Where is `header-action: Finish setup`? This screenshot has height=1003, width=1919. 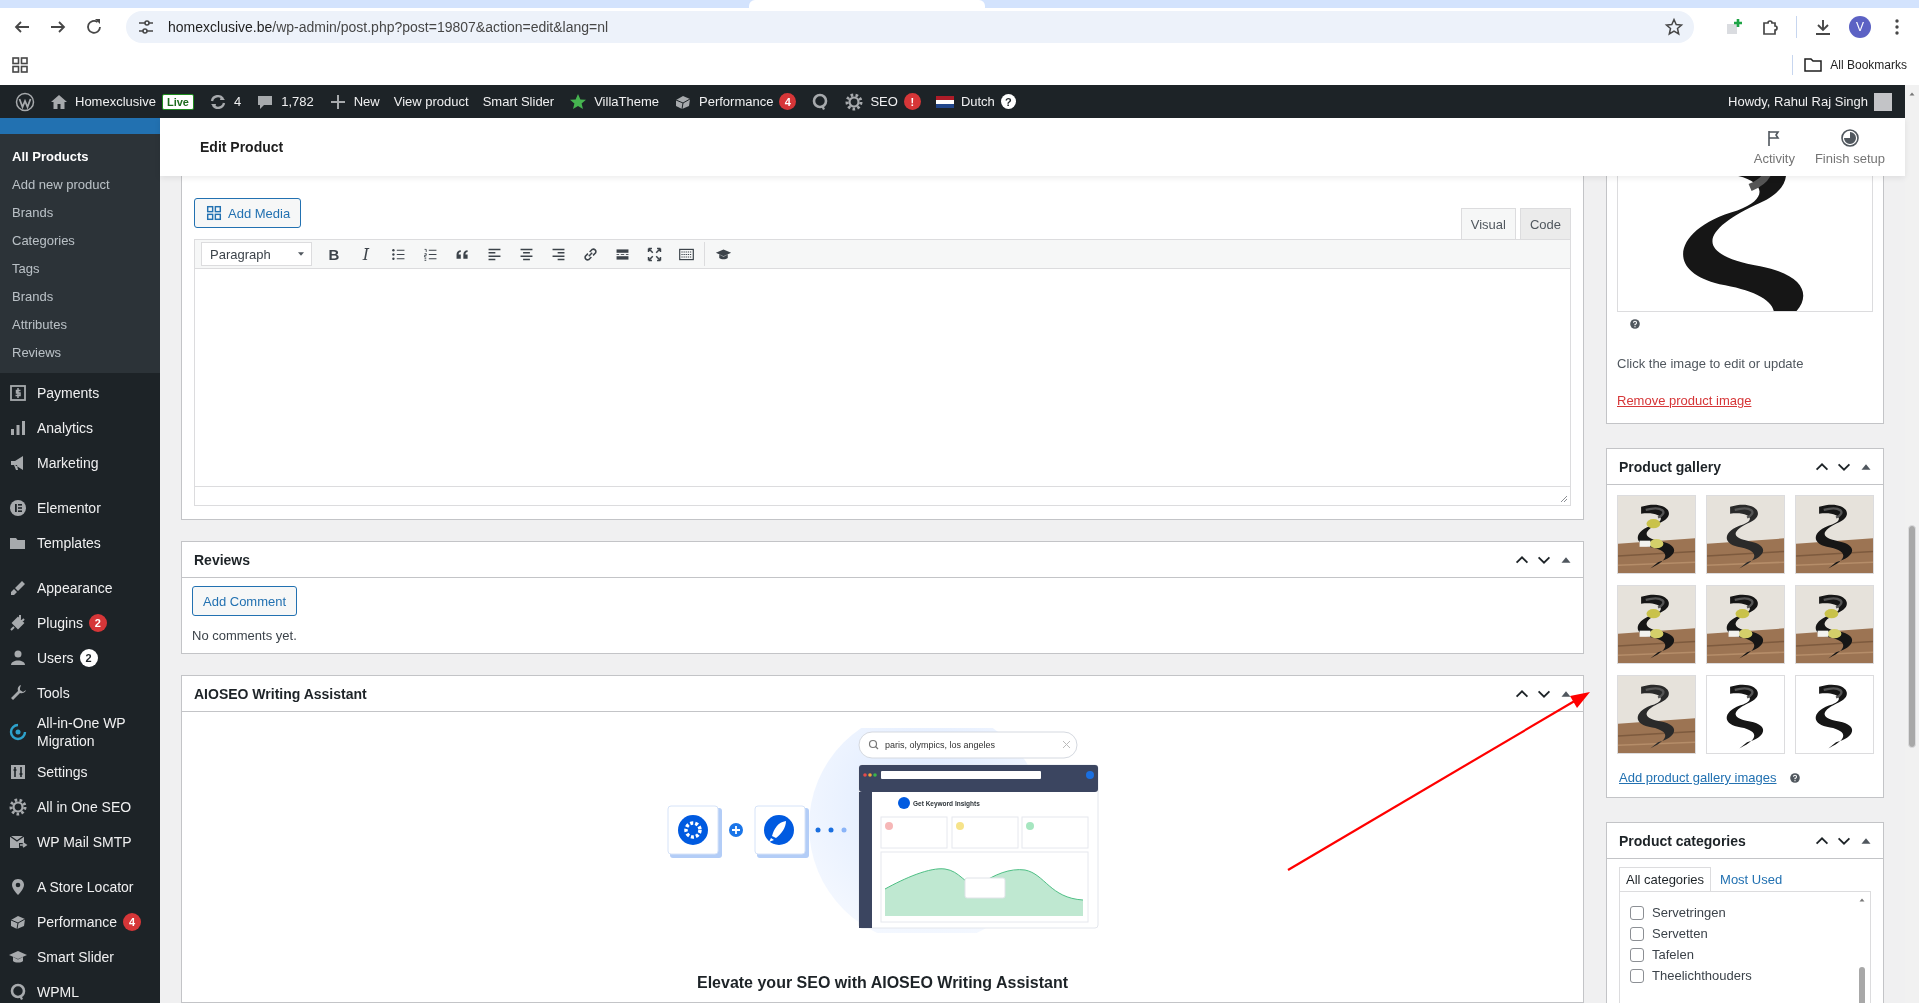
header-action: Finish setup is located at coordinates (1849, 147).